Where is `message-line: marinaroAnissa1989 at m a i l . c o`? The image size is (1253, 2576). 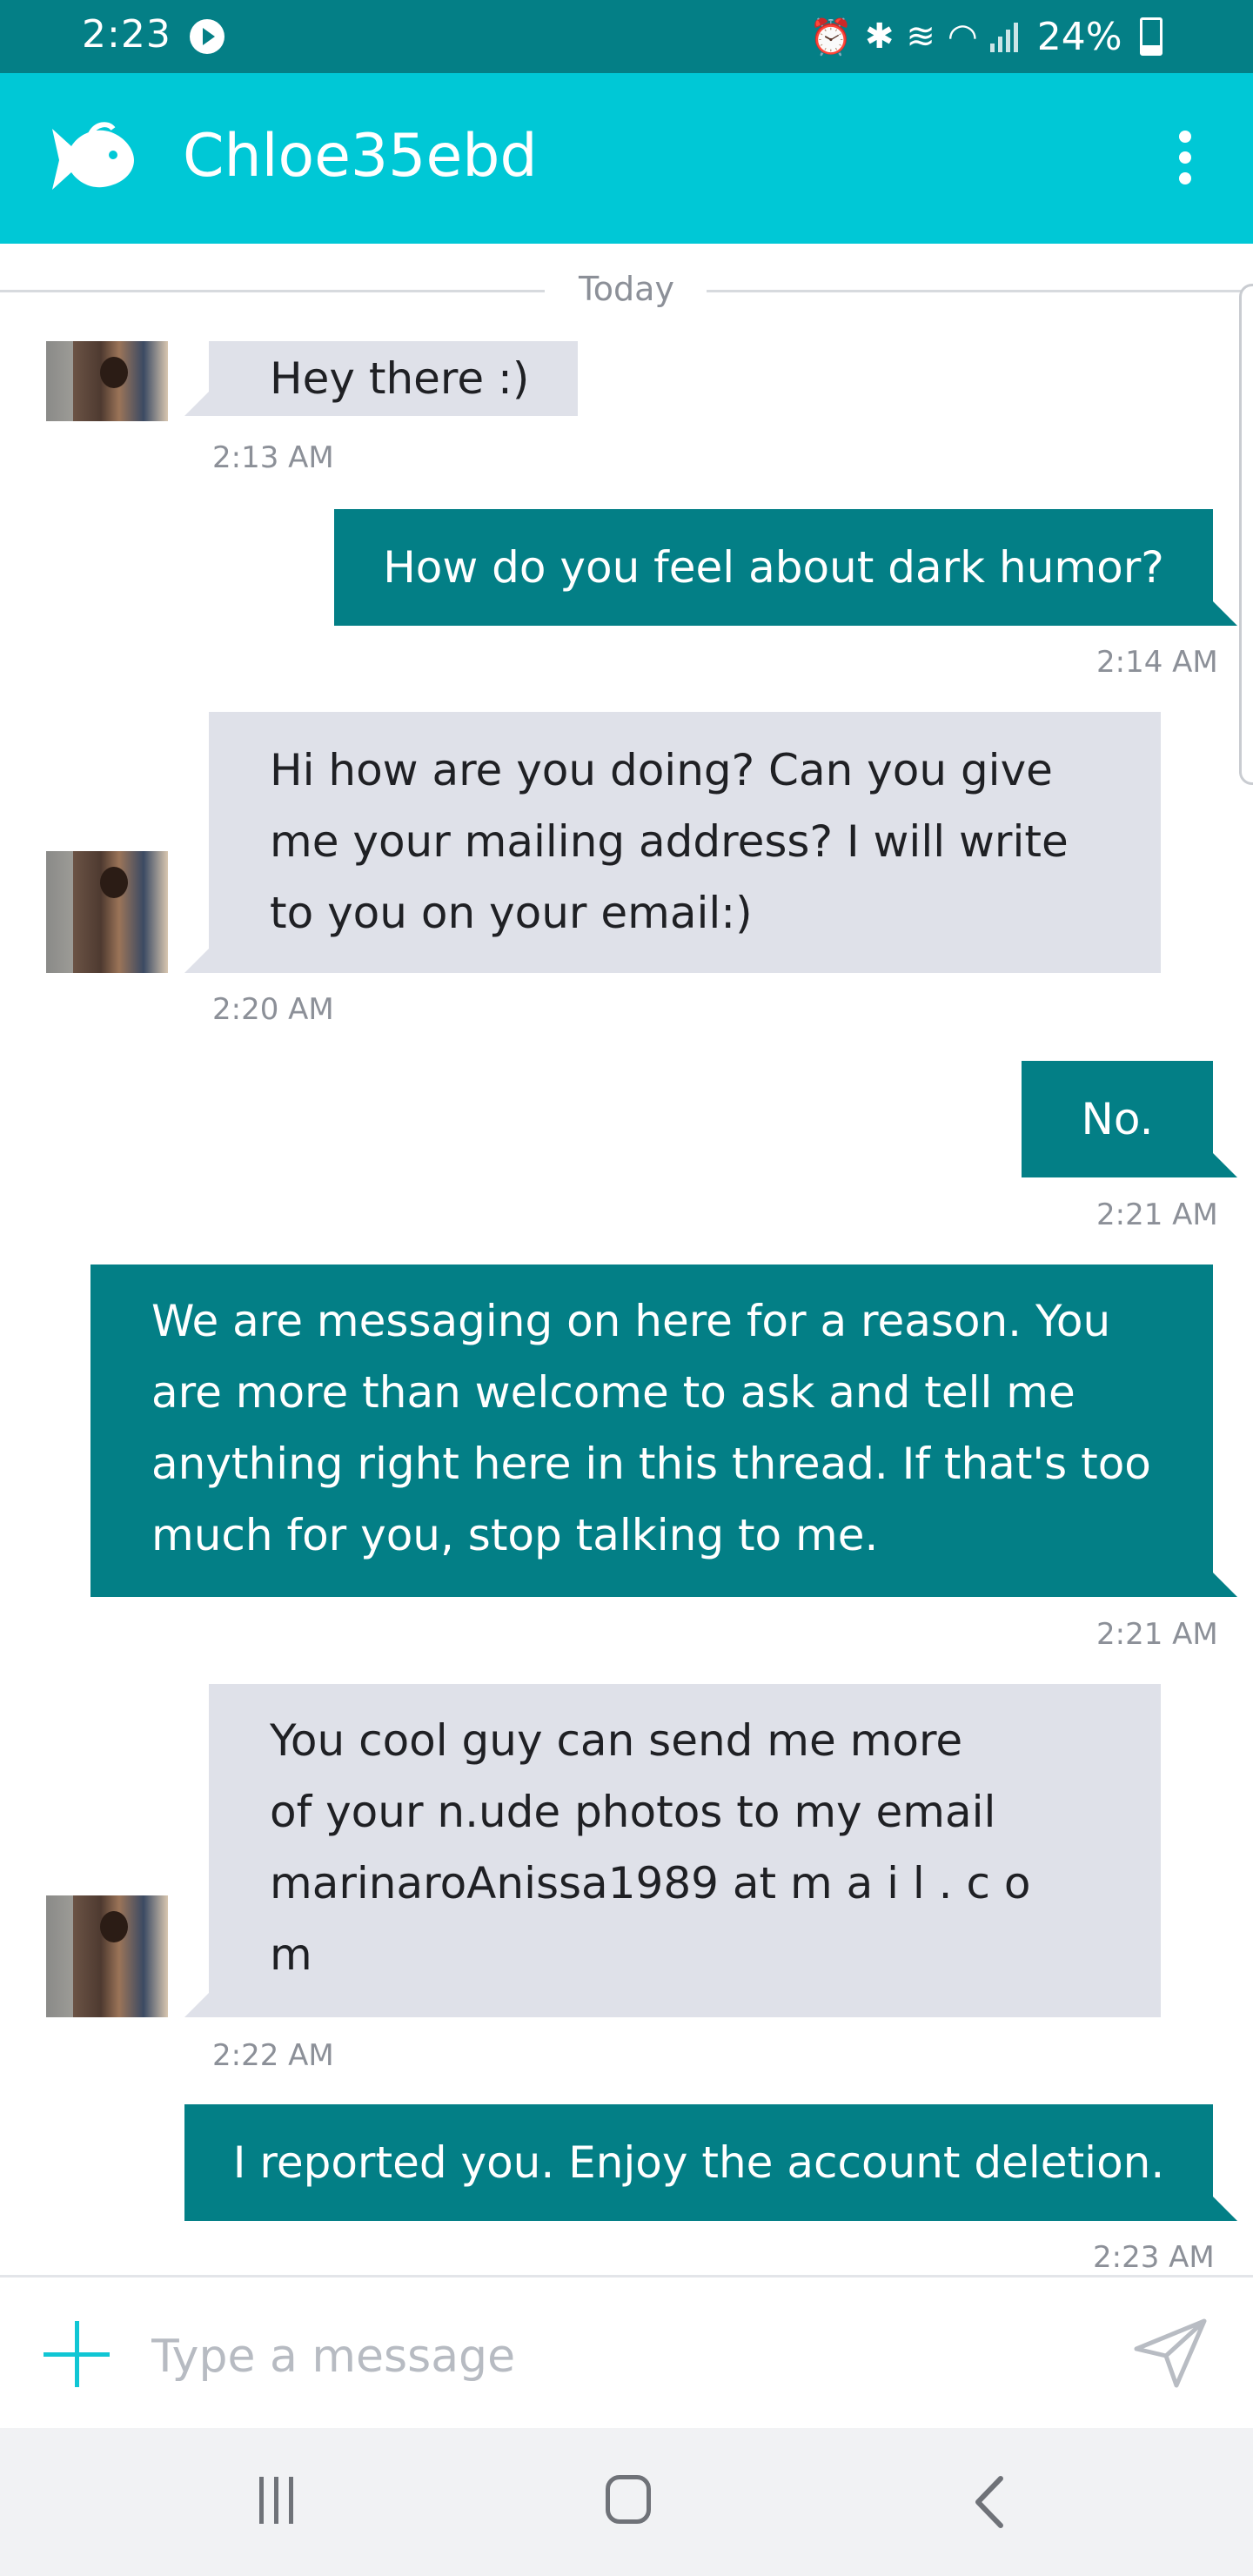 message-line: marinaroAnissa1989 at m a i l . c o is located at coordinates (650, 1883).